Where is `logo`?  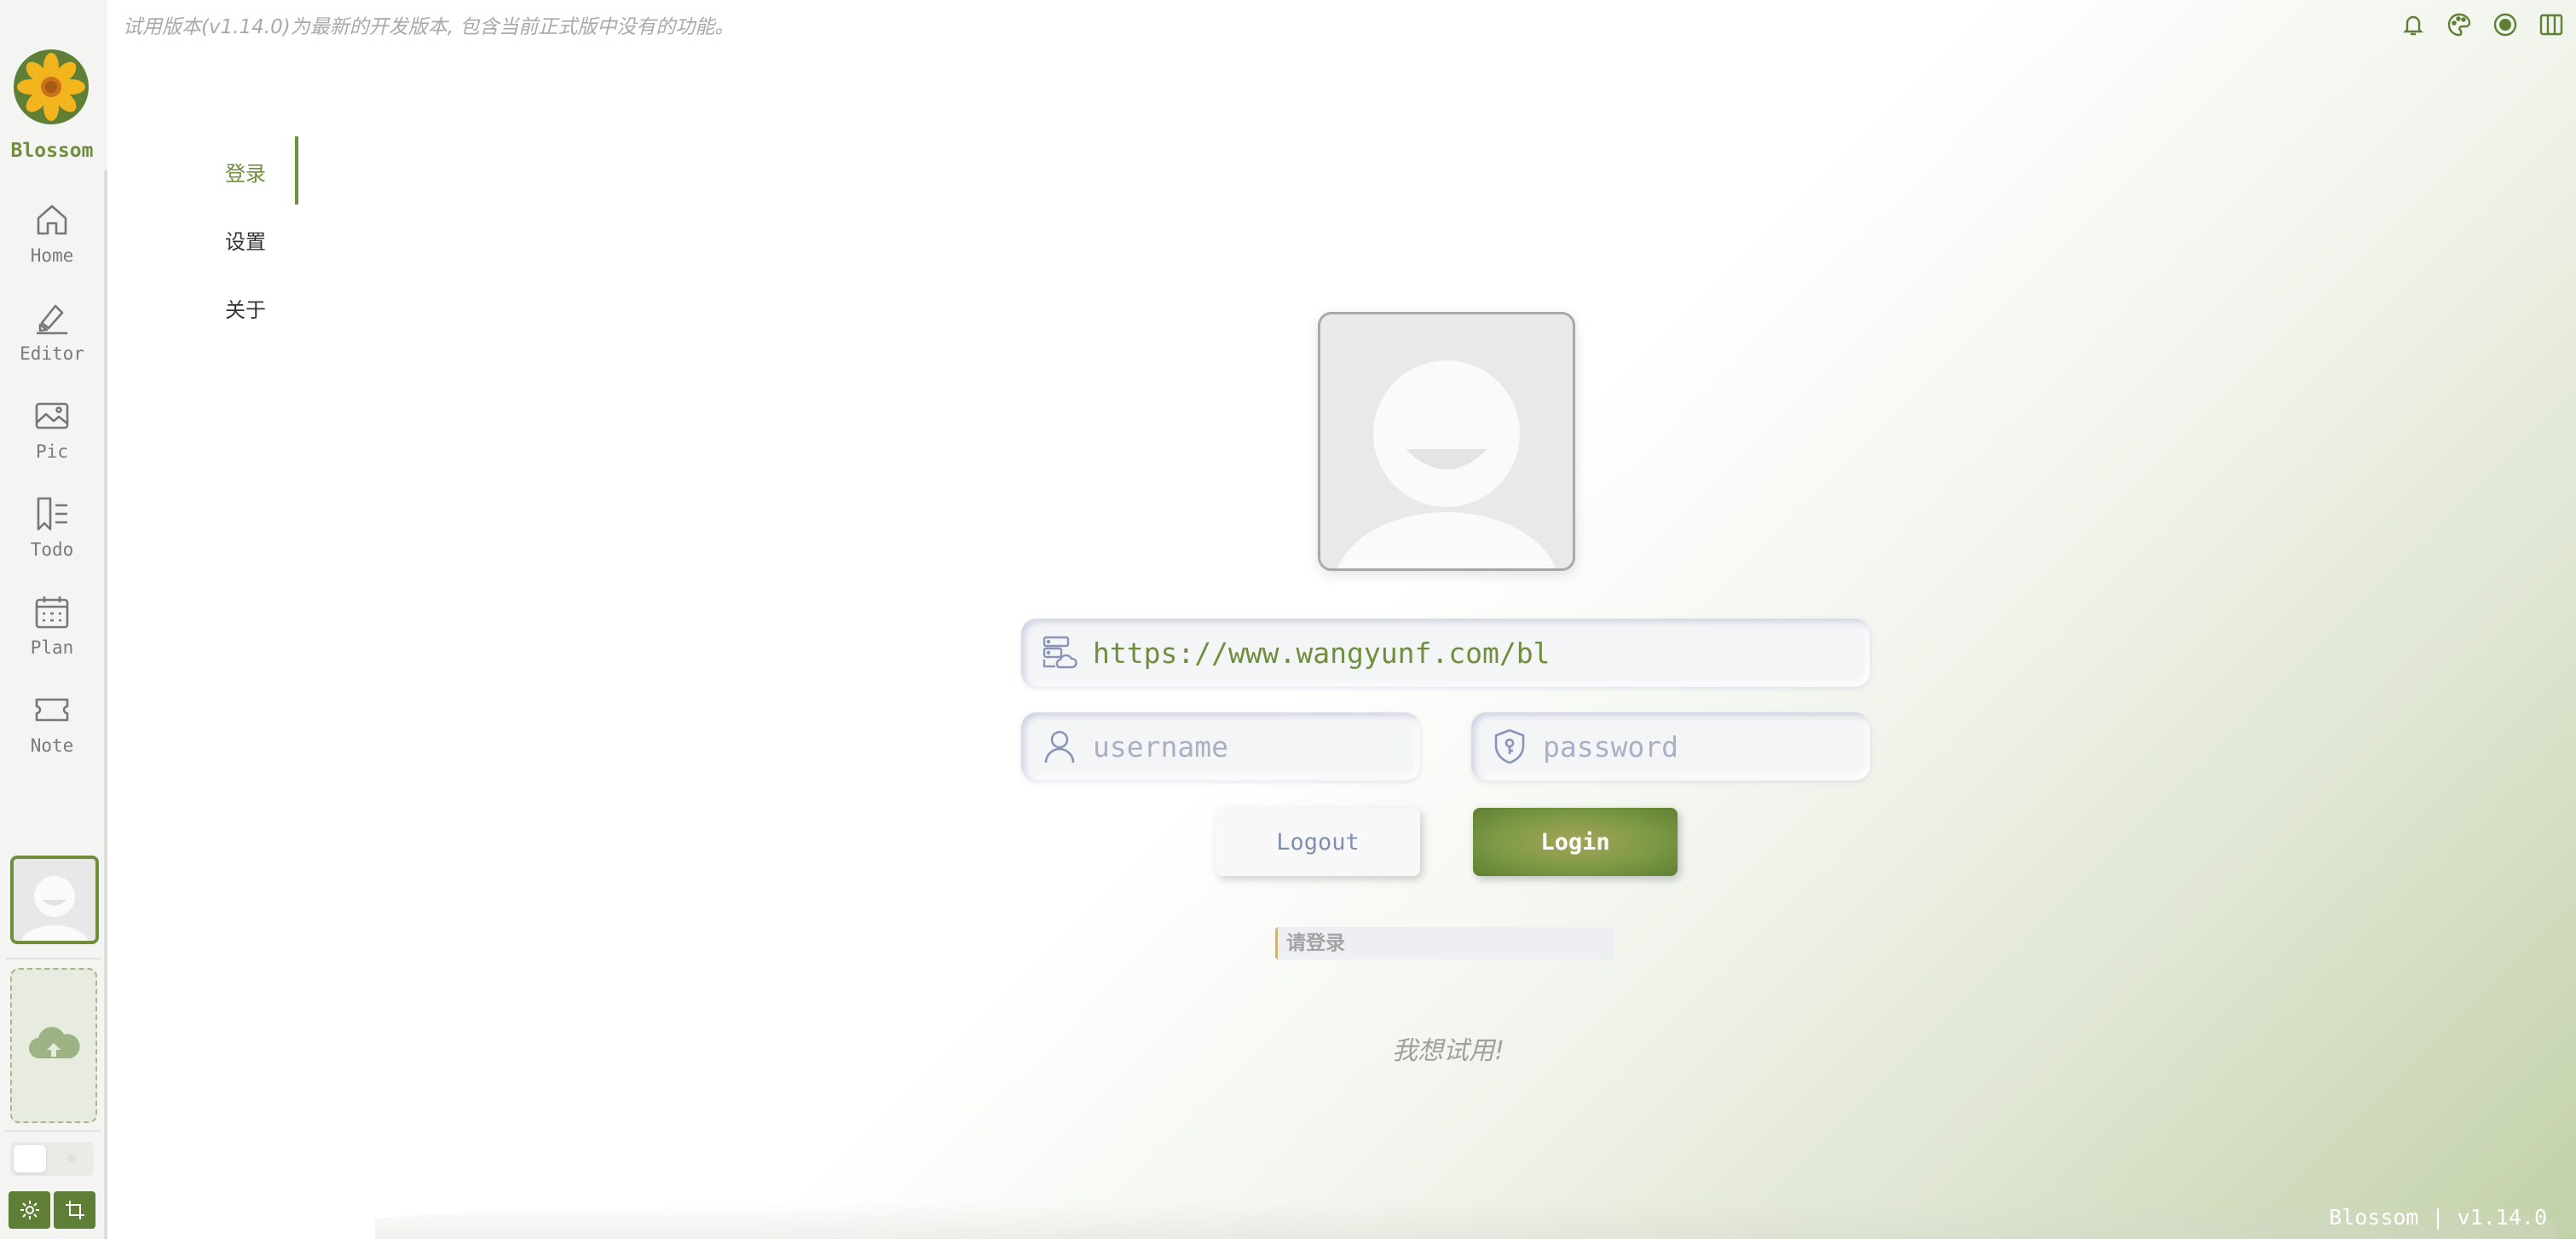 logo is located at coordinates (51, 87).